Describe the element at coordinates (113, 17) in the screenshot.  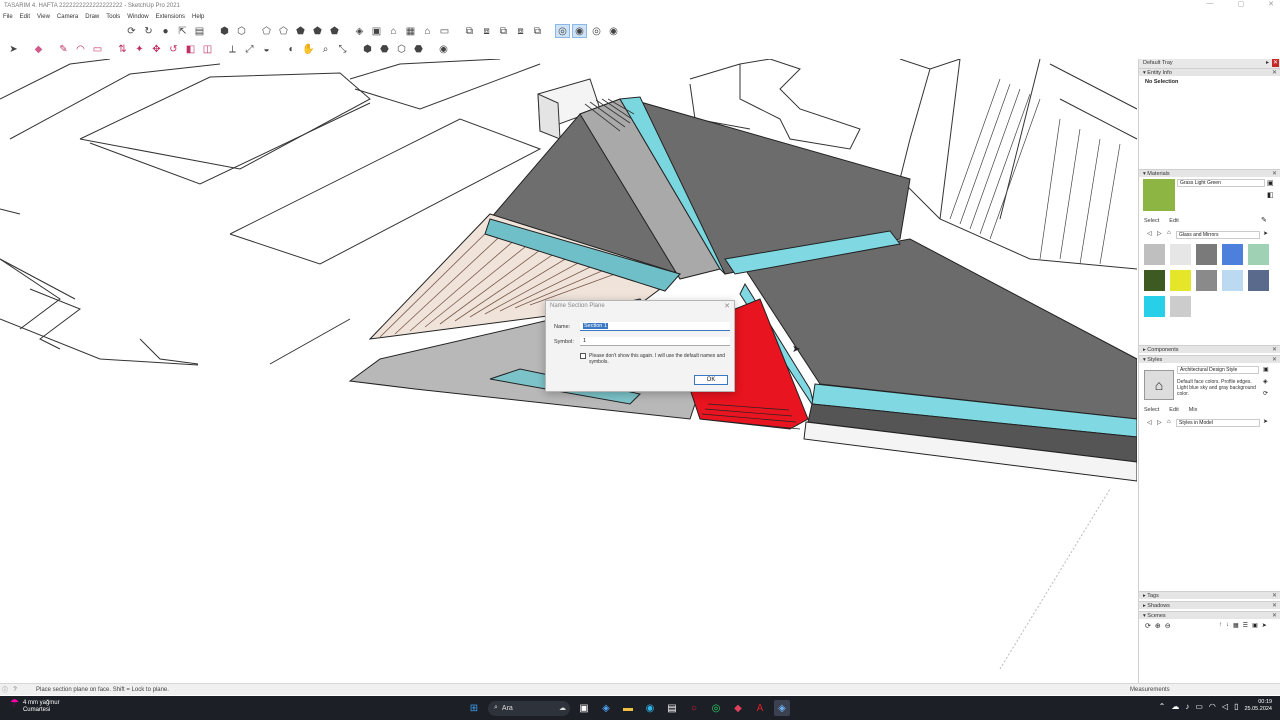
I see `menu-tools: Tools` at that location.